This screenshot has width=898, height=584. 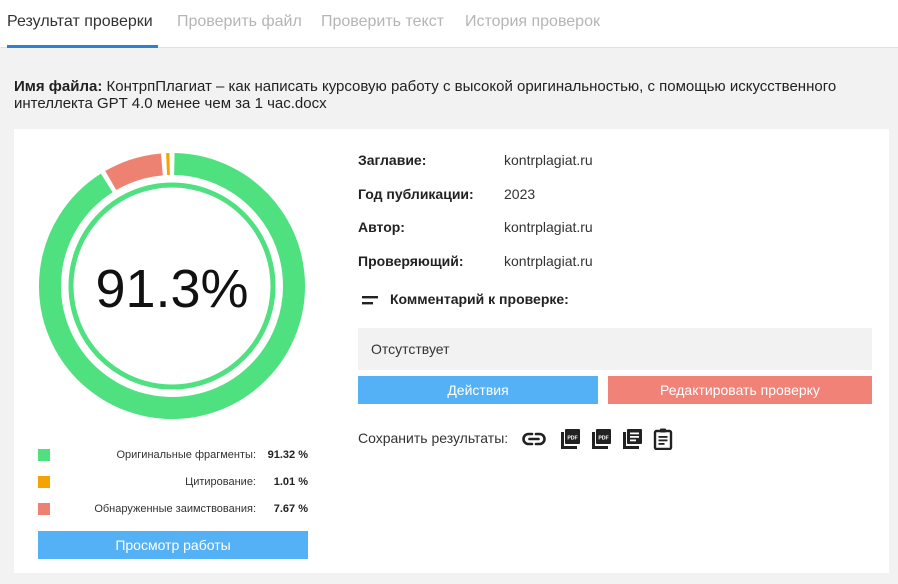 I want to click on title-label: Заглавие:, so click(x=392, y=160).